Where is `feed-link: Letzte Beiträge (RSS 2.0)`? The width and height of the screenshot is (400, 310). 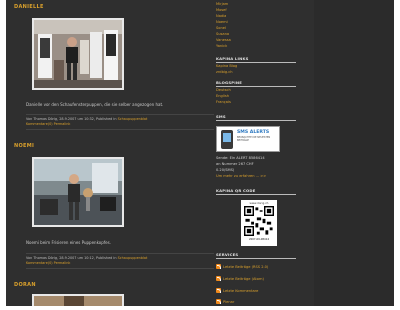
feed-link: Letzte Beiträge (RSS 2.0) is located at coordinates (242, 266).